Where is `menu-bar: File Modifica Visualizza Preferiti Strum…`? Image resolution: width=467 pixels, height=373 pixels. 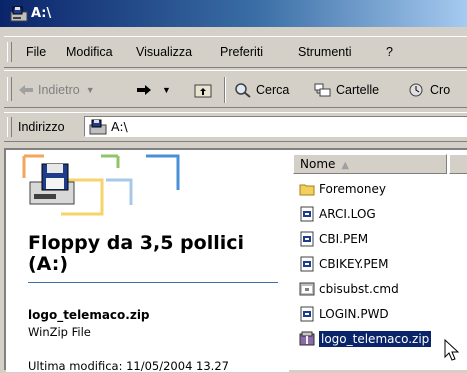
menu-bar: File Modifica Visualizza Preferiti Strum… is located at coordinates (235, 52).